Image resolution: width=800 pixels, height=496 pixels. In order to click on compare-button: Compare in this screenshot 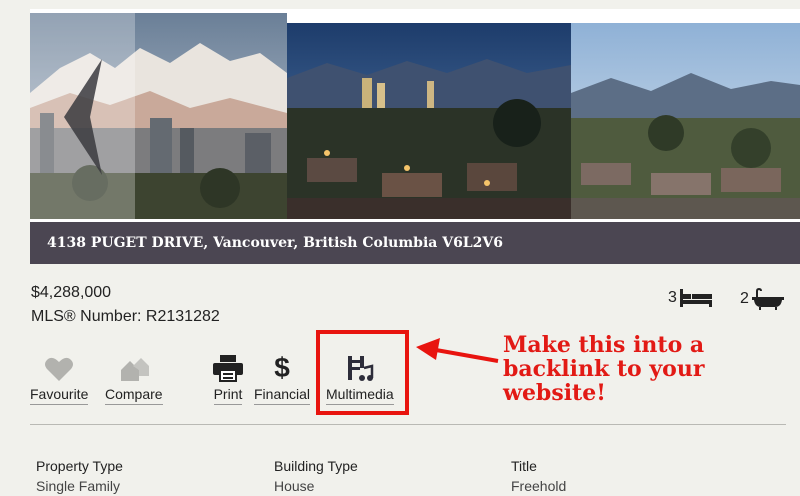, I will do `click(134, 378)`.